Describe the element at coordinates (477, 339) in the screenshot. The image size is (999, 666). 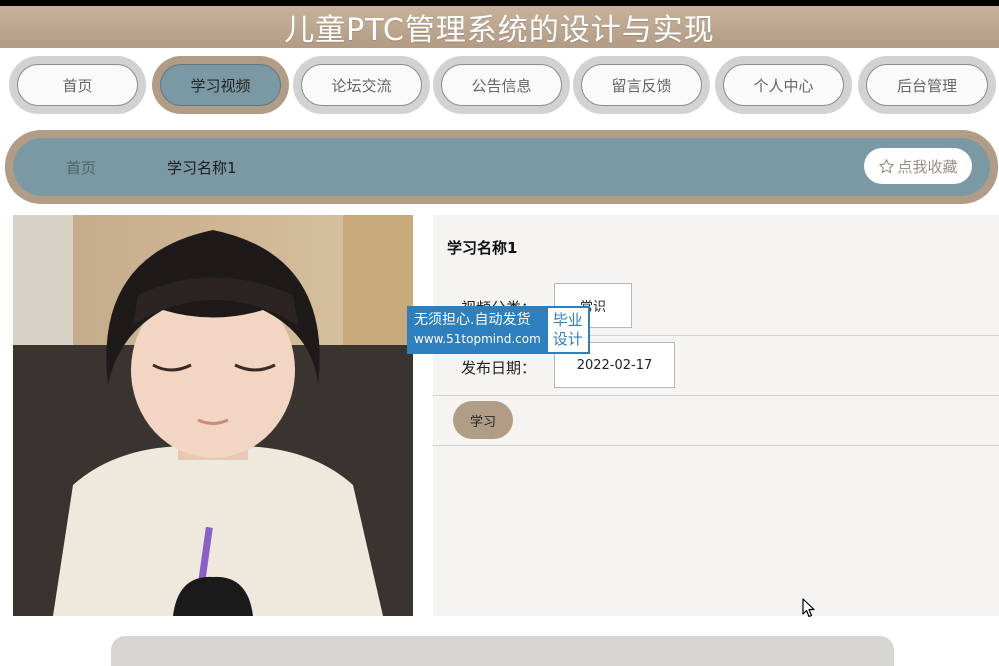
I see `watermark-url: www.51topmind.com` at that location.